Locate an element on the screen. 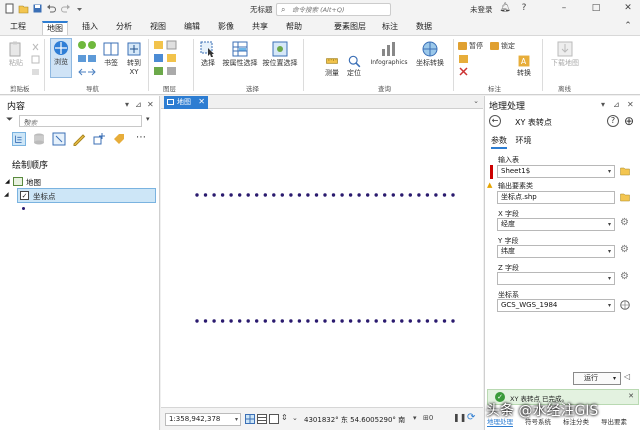 This screenshot has width=640, height=430. tab-project: 工程 is located at coordinates (18, 28).